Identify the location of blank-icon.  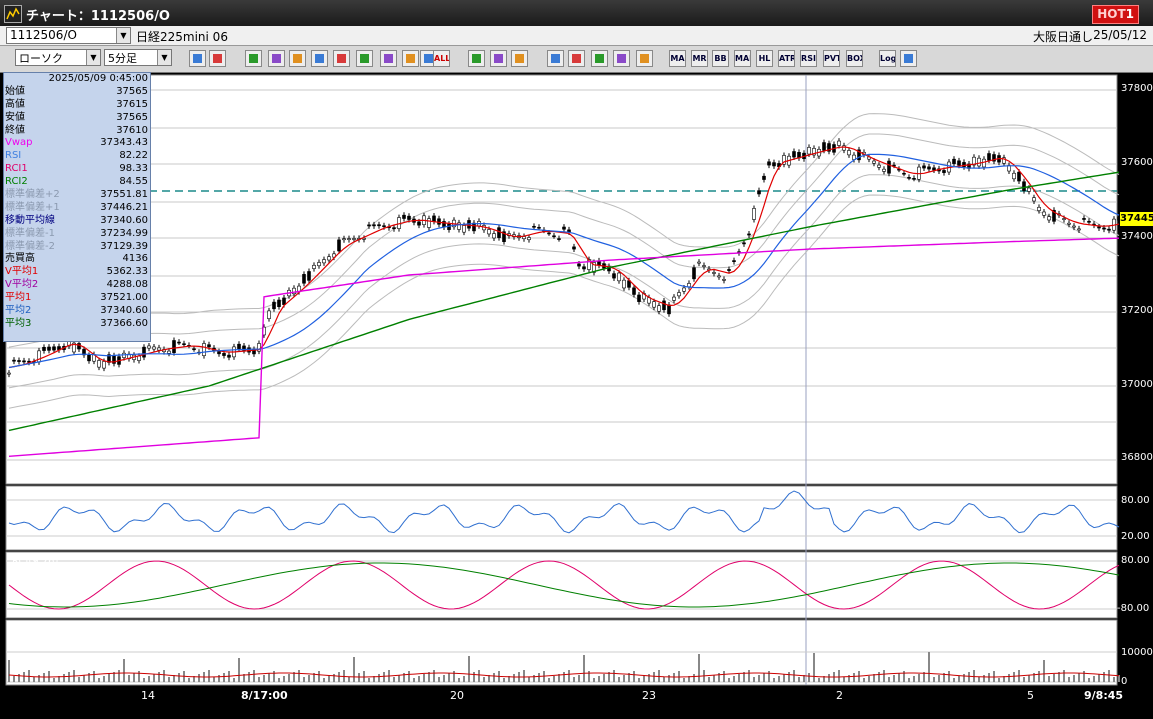
(644, 58).